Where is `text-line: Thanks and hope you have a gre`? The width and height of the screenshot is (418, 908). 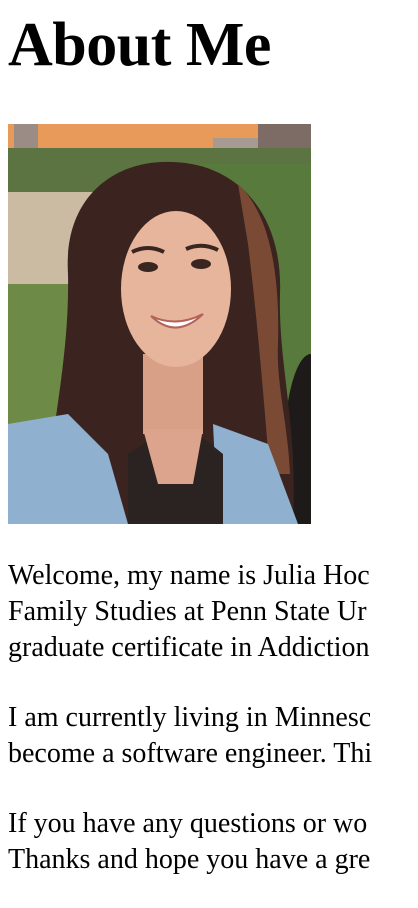
text-line: Thanks and hope you have a gre is located at coordinates (189, 859).